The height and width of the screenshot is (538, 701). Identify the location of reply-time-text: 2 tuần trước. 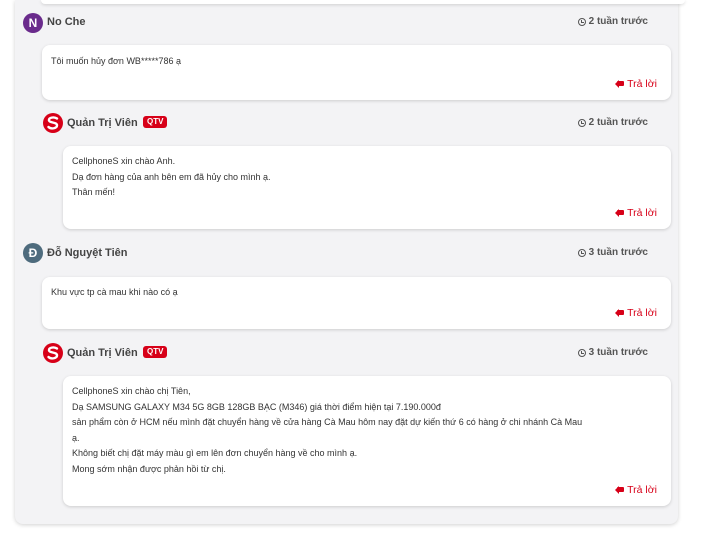
(618, 122).